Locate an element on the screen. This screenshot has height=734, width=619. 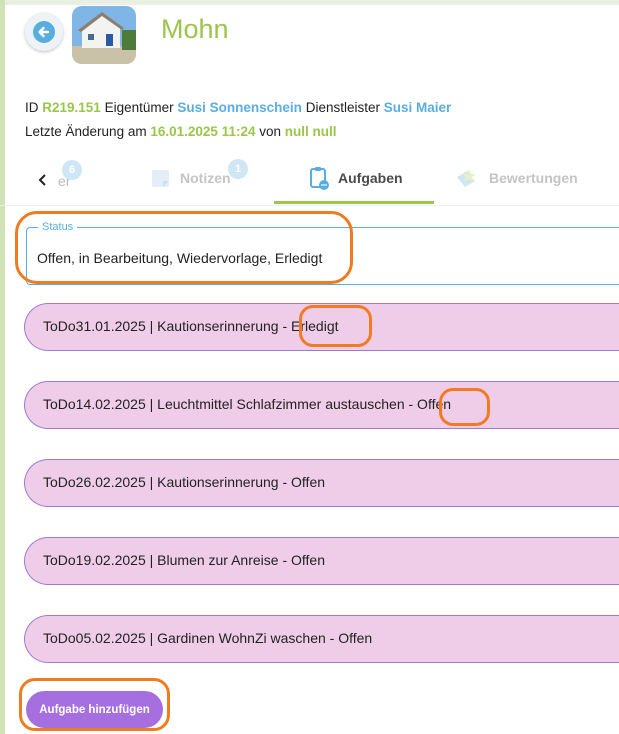
provider-label: Dienstleister is located at coordinates (342, 107).